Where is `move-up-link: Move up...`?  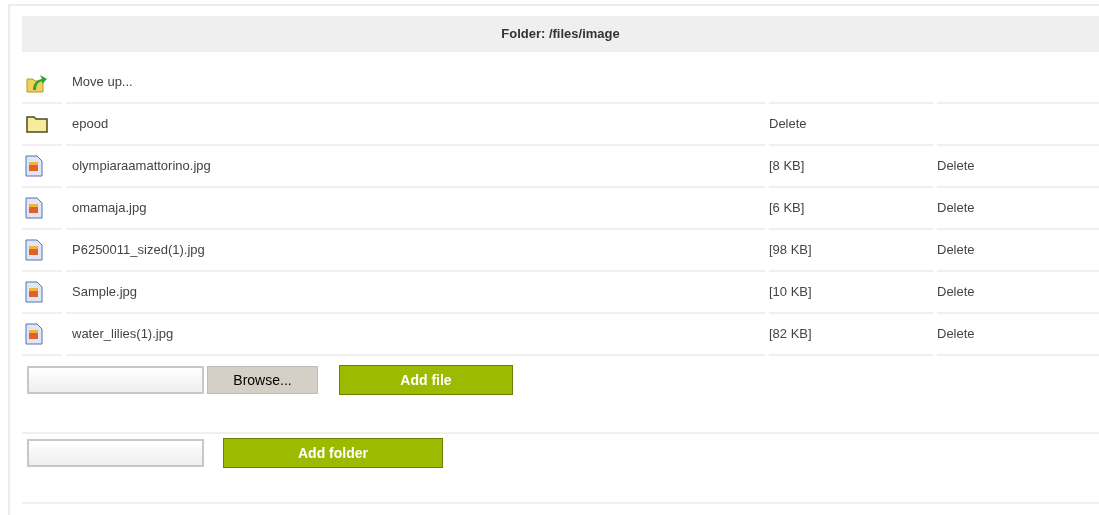 move-up-link: Move up... is located at coordinates (102, 82).